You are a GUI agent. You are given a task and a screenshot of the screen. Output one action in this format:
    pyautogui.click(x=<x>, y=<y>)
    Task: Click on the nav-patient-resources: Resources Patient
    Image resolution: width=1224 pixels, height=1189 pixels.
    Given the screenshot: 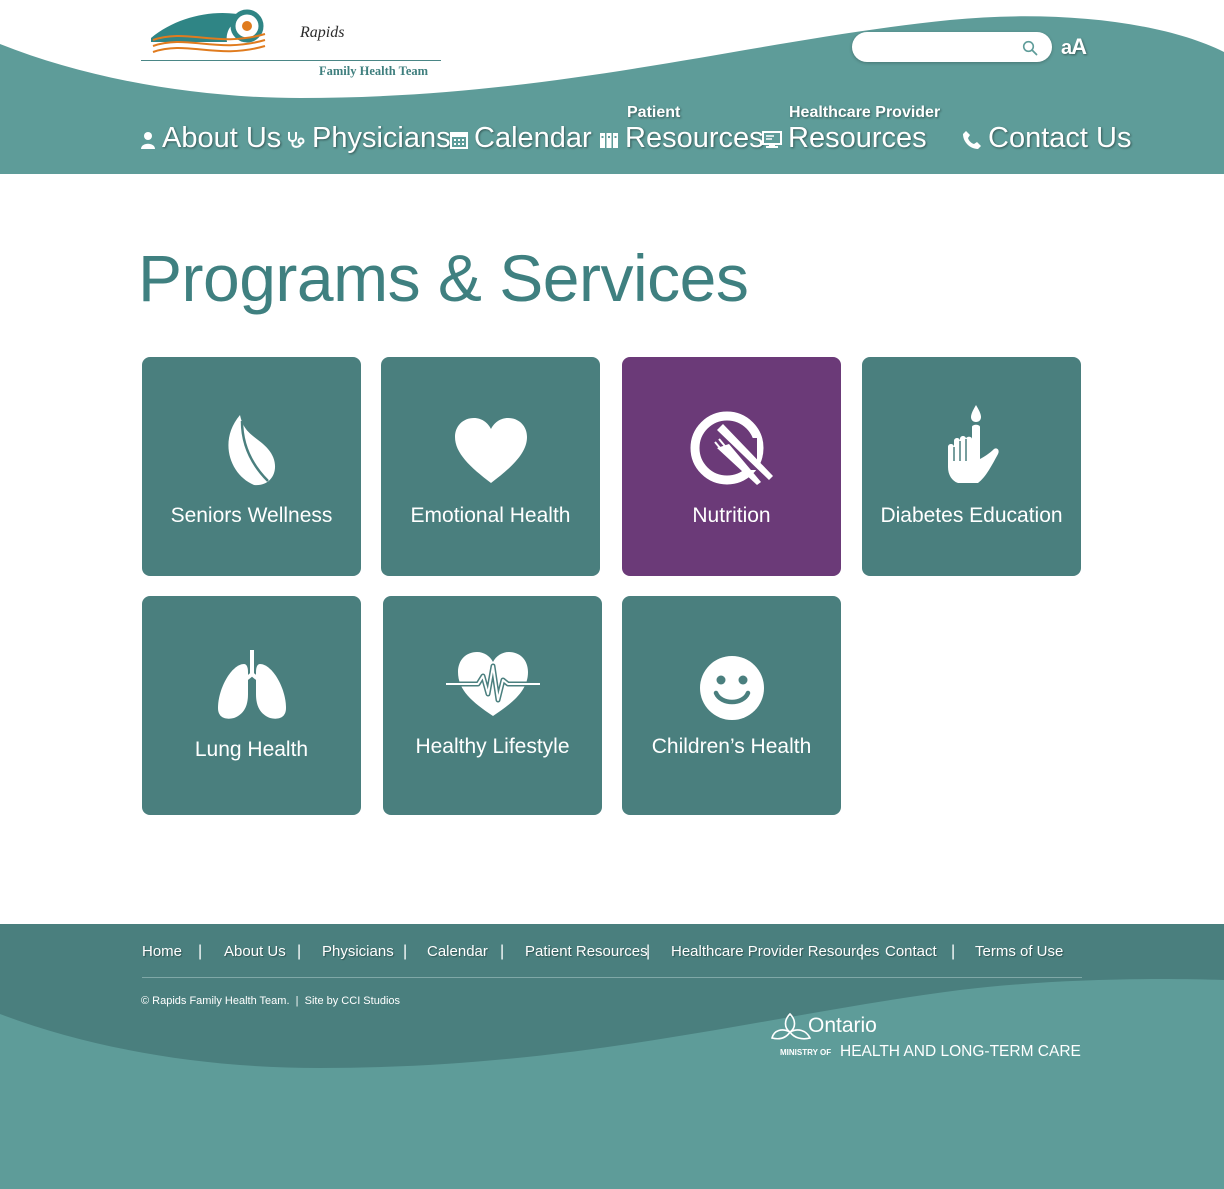 What is the action you would take?
    pyautogui.click(x=681, y=129)
    